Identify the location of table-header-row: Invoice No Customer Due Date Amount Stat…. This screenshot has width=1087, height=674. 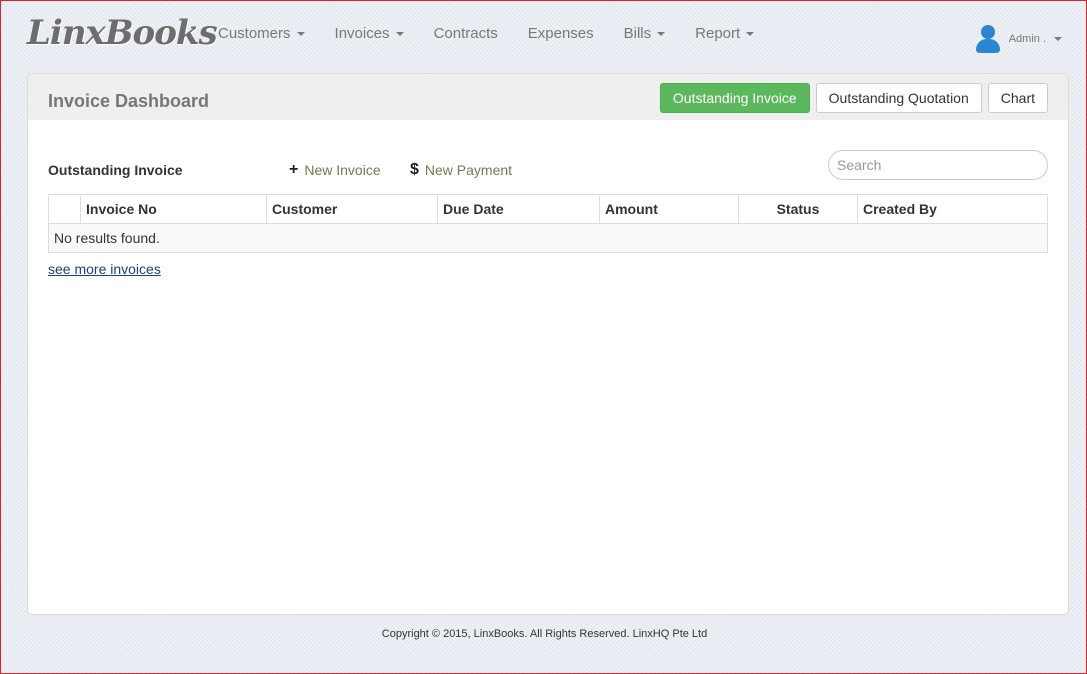
(548, 209).